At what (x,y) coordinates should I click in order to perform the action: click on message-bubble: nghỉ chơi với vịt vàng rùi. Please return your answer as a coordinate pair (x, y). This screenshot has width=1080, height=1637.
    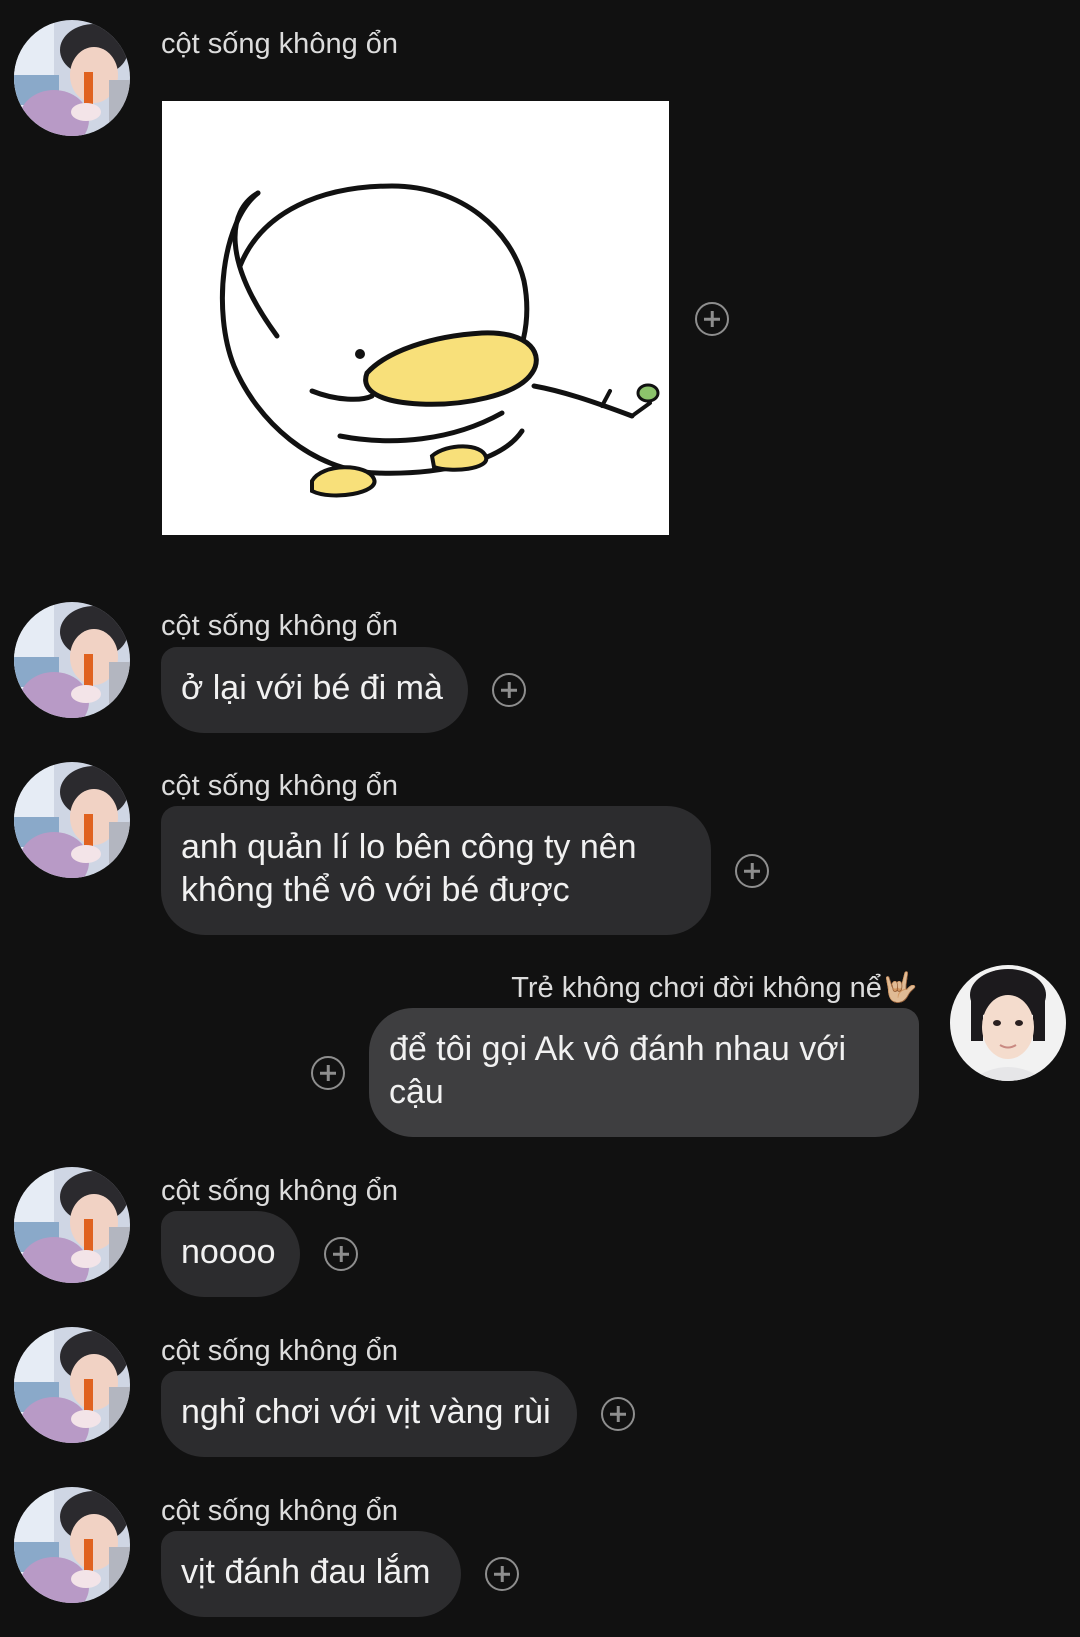
    Looking at the image, I should click on (369, 1414).